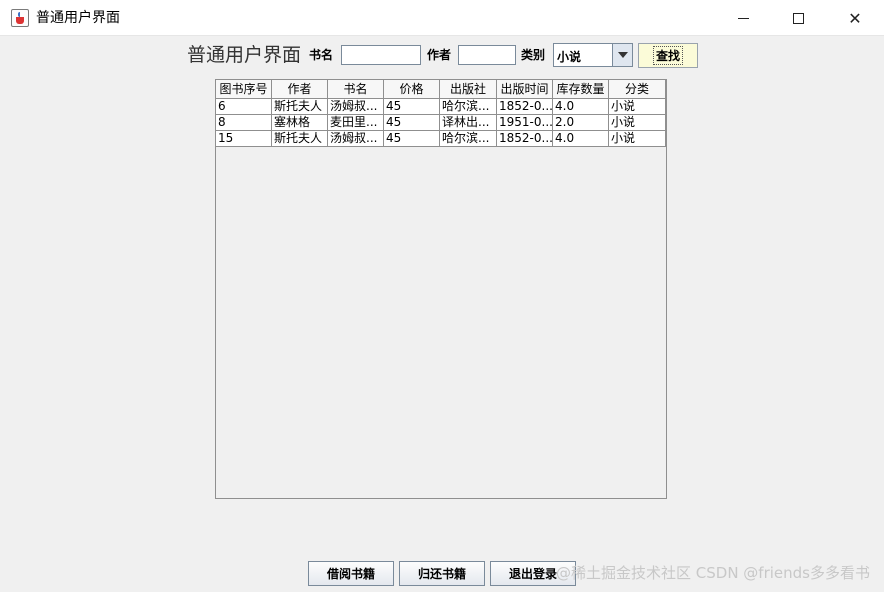 The height and width of the screenshot is (592, 884). What do you see at coordinates (581, 122) in the screenshot?
I see `table-cell: 2.0` at bounding box center [581, 122].